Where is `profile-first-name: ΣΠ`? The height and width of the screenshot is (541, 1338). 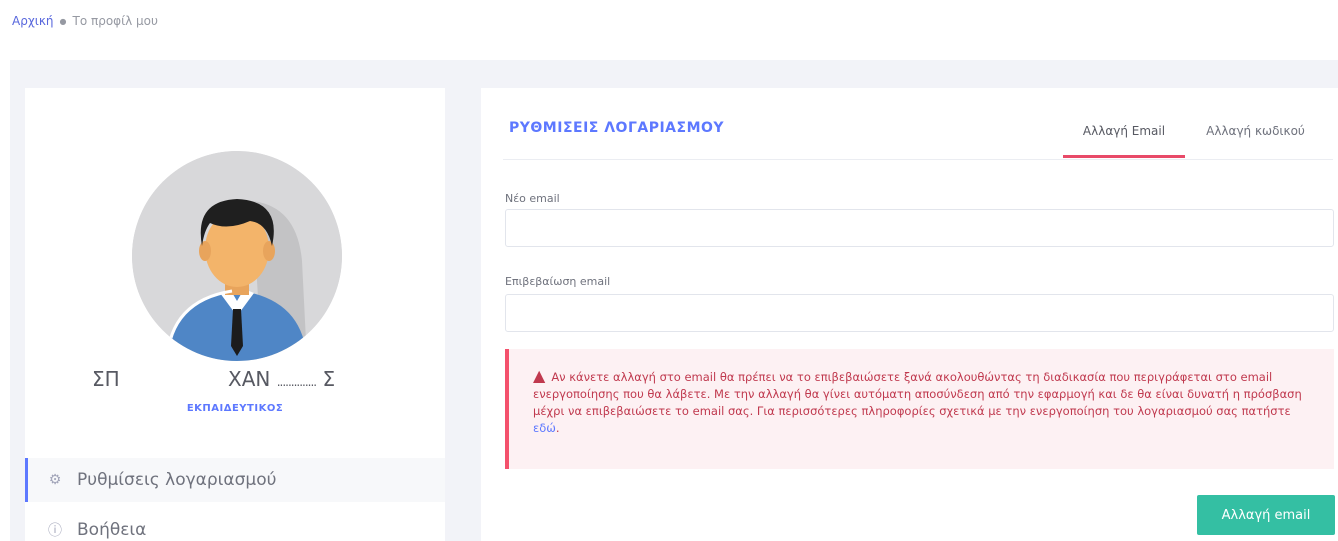
profile-first-name: ΣΠ is located at coordinates (106, 379).